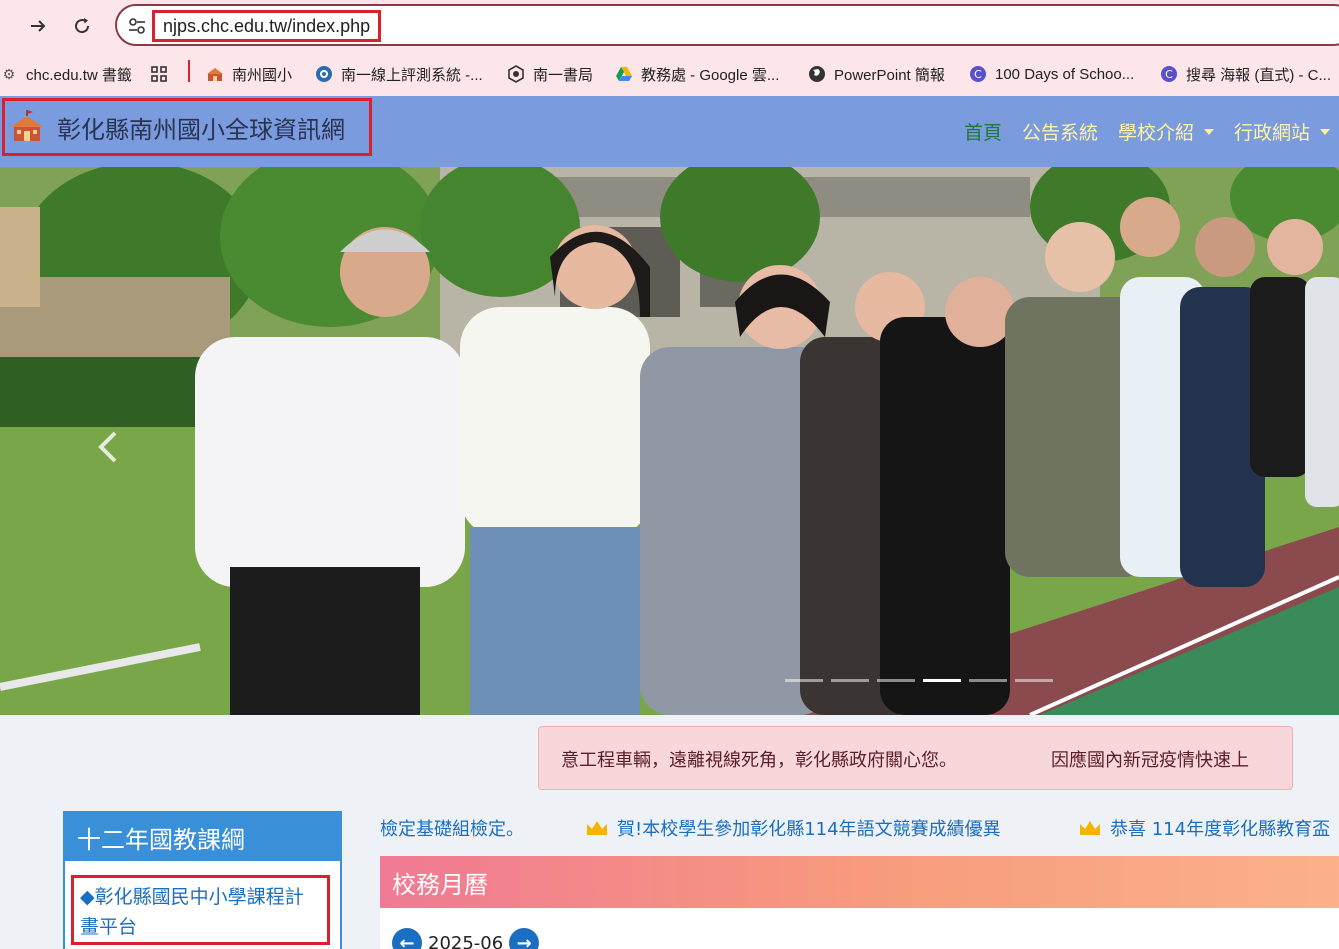 The width and height of the screenshot is (1339, 949). I want to click on school-calendar: 校務月曆 ← 2025-06 →, so click(859, 902).